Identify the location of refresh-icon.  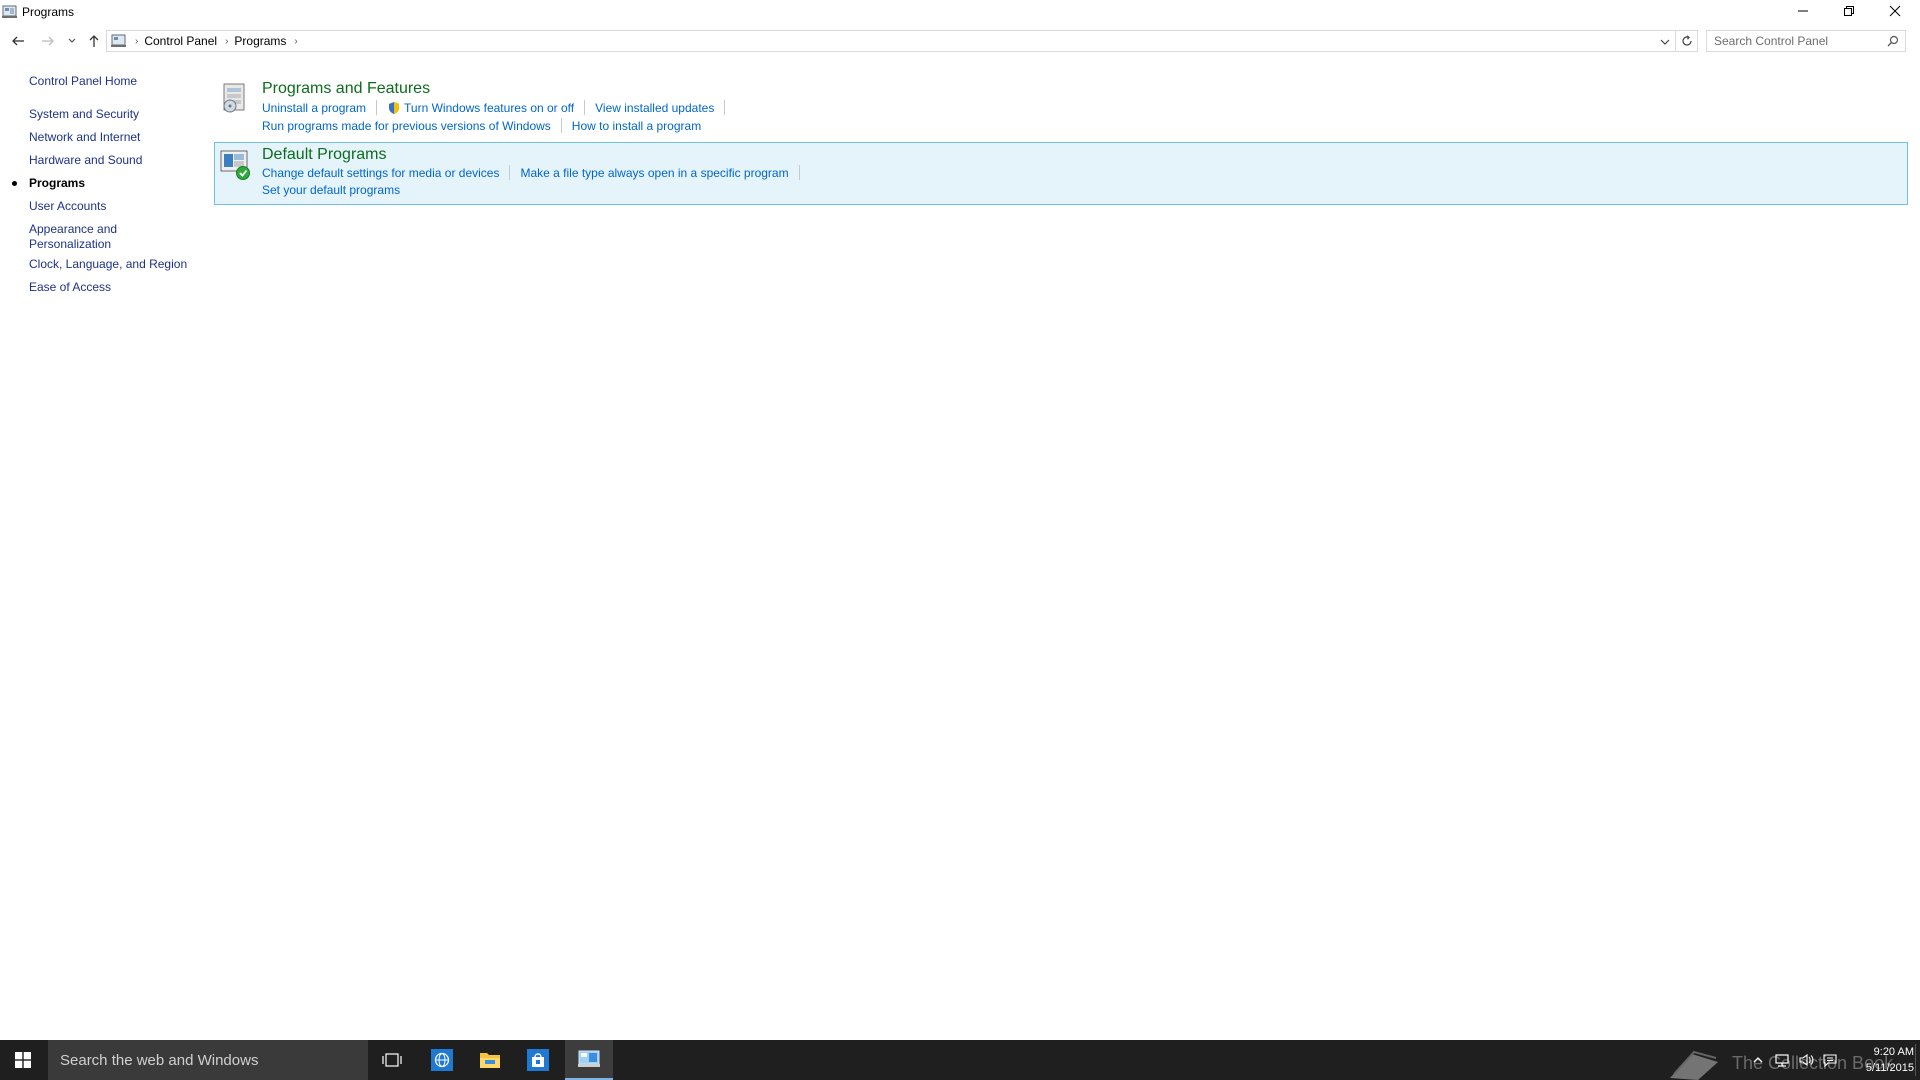
(1687, 40).